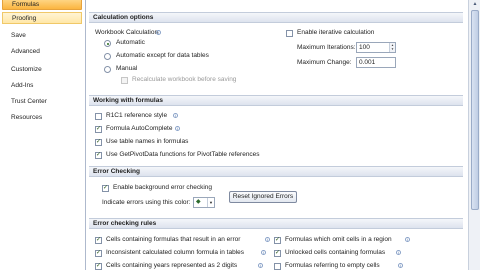 The width and height of the screenshot is (480, 270). What do you see at coordinates (42, 18) in the screenshot?
I see `nav-item-proofing: Proofing` at bounding box center [42, 18].